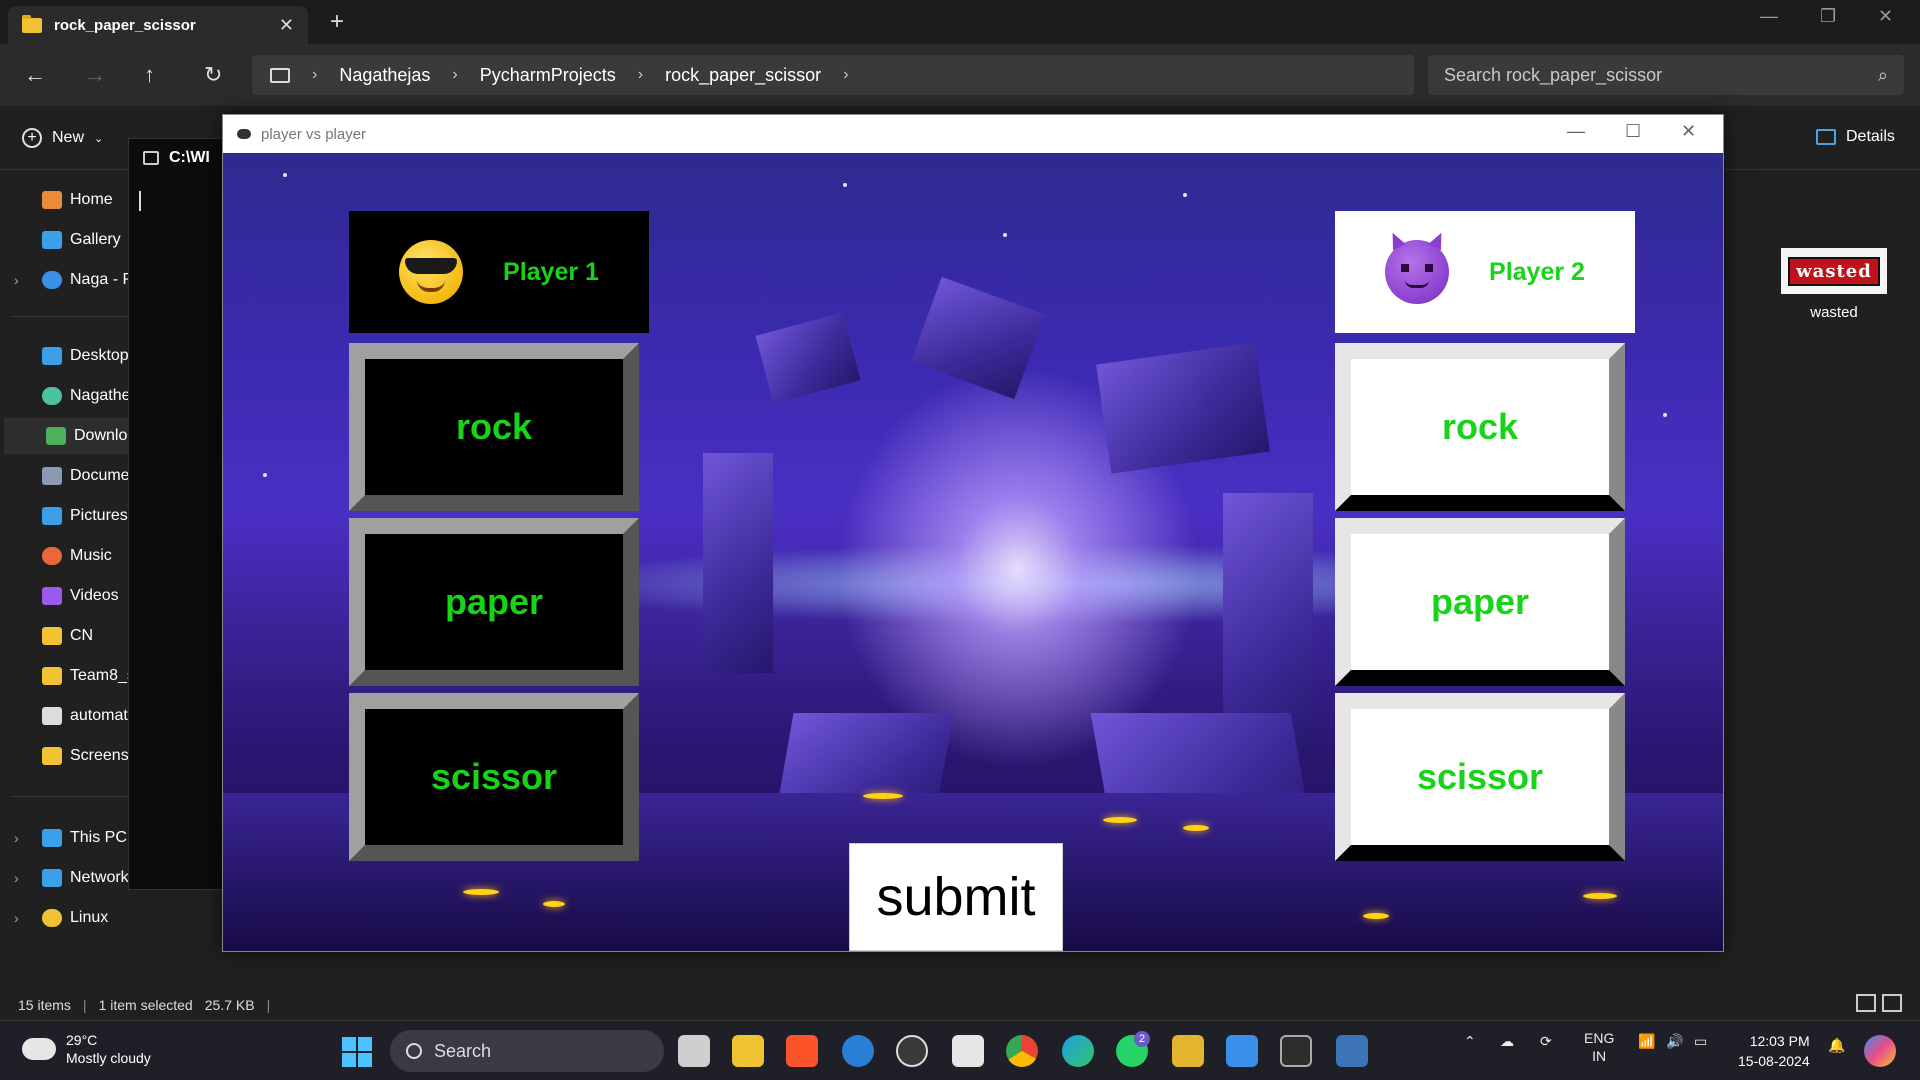 The width and height of the screenshot is (1920, 1080). I want to click on time: 12:03 PM, so click(1779, 1041).